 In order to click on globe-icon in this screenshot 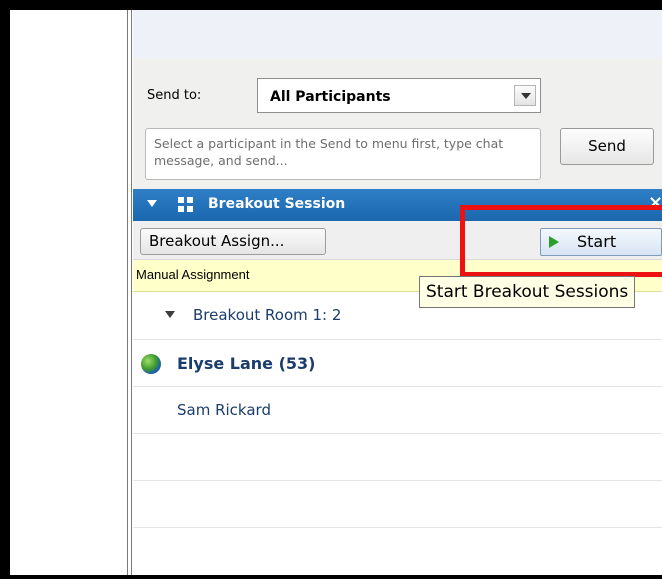, I will do `click(151, 364)`.